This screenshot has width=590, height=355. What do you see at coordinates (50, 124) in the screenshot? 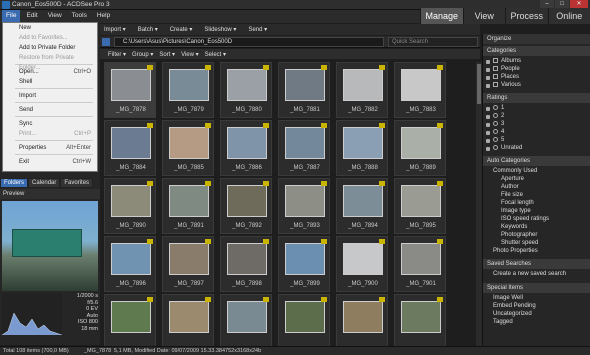
I see `file-menu-item: Sync` at bounding box center [50, 124].